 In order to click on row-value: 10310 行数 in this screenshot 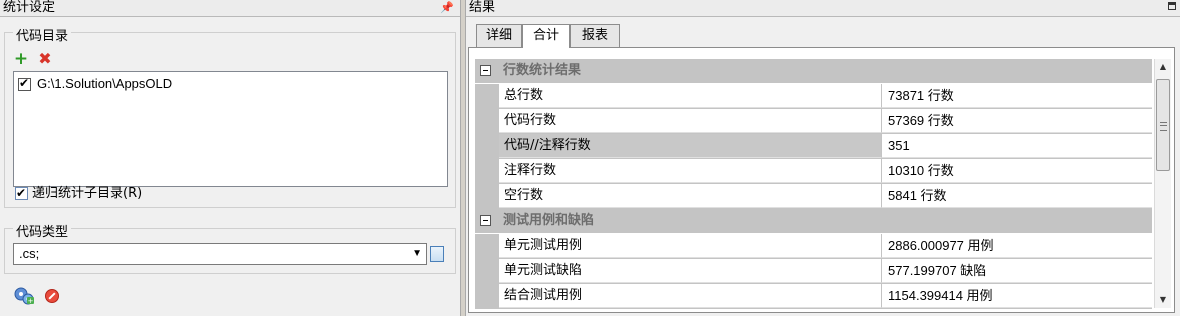, I will do `click(1016, 171)`.